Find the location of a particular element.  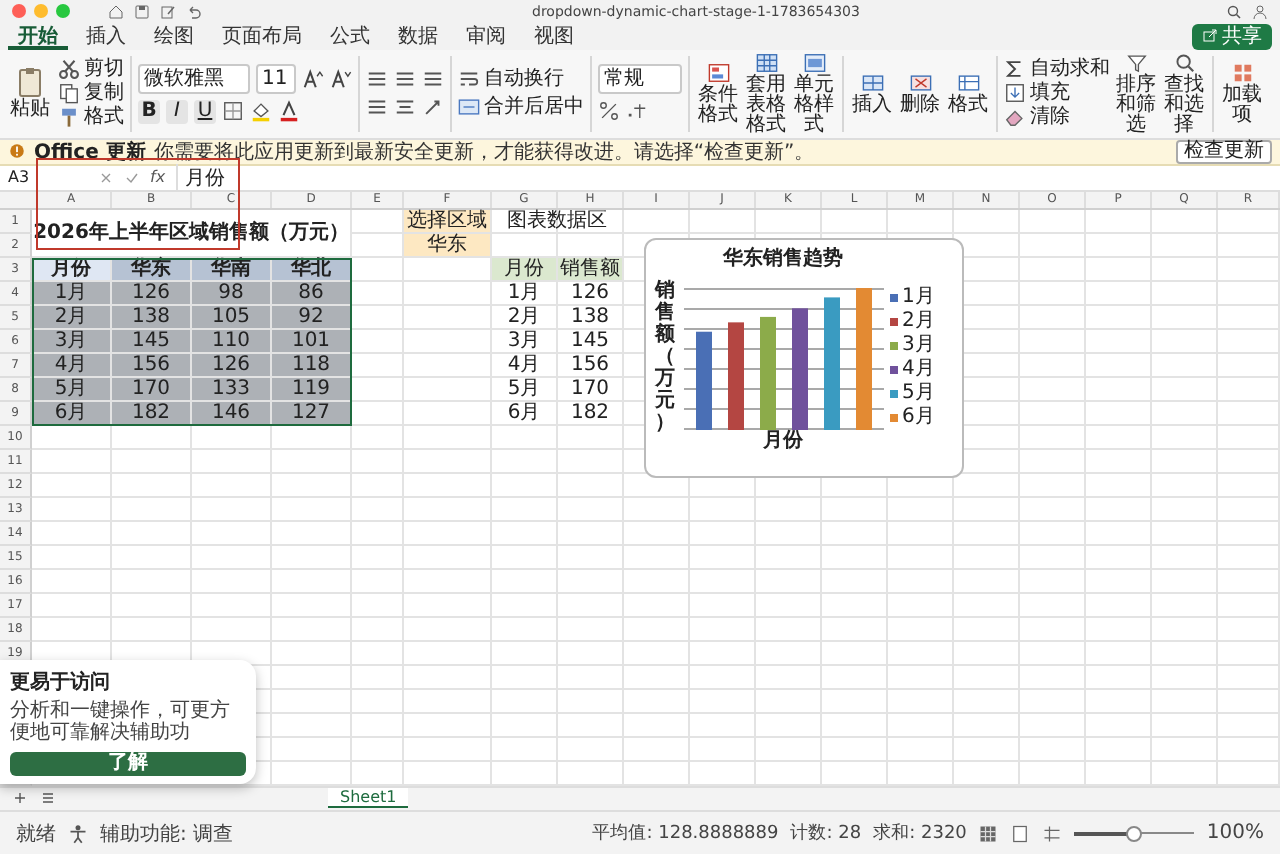

accessibility-status: 辅助功能: 调查 is located at coordinates (167, 833).